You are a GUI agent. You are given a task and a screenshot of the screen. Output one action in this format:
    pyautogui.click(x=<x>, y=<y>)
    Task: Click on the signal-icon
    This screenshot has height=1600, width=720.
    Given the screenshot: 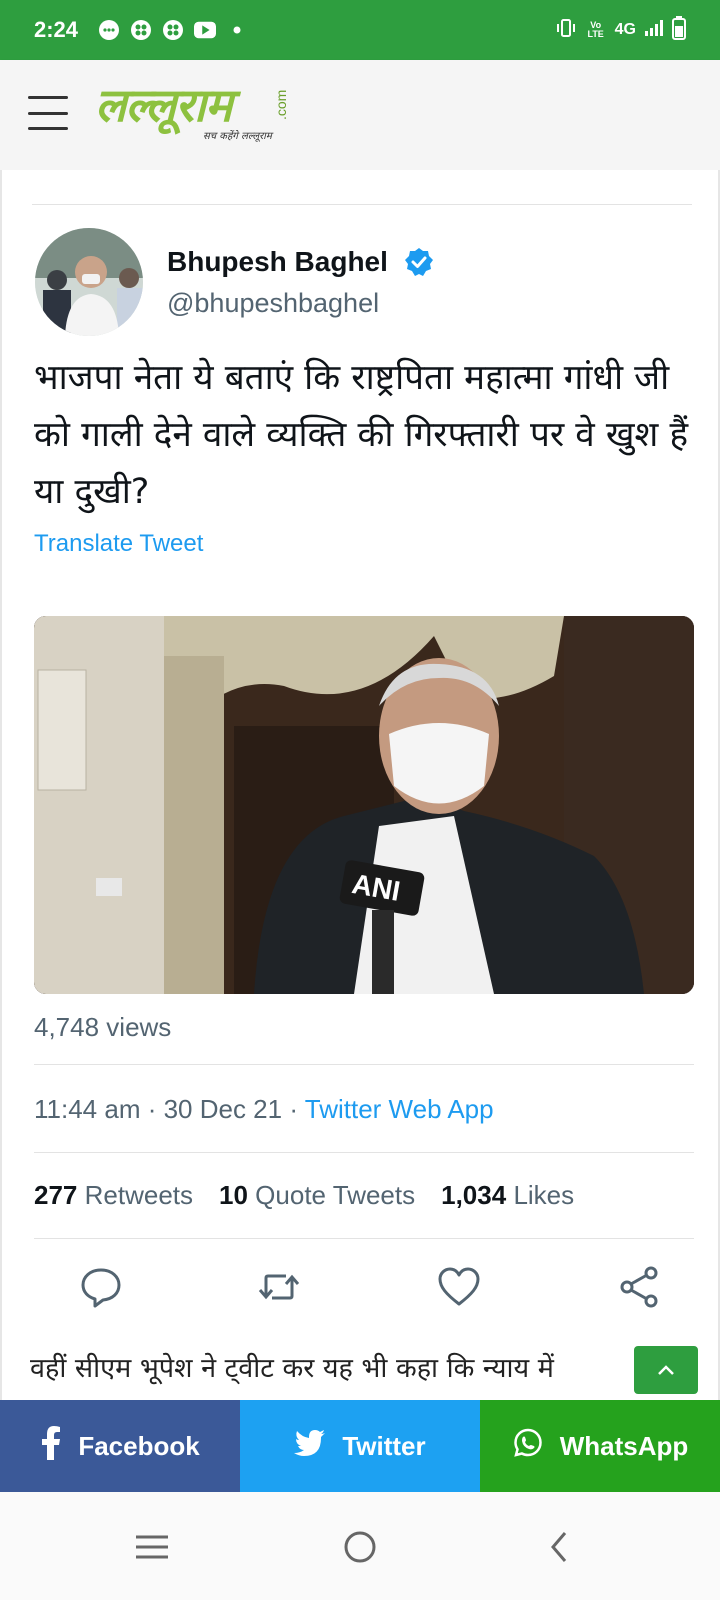 What is the action you would take?
    pyautogui.click(x=654, y=30)
    